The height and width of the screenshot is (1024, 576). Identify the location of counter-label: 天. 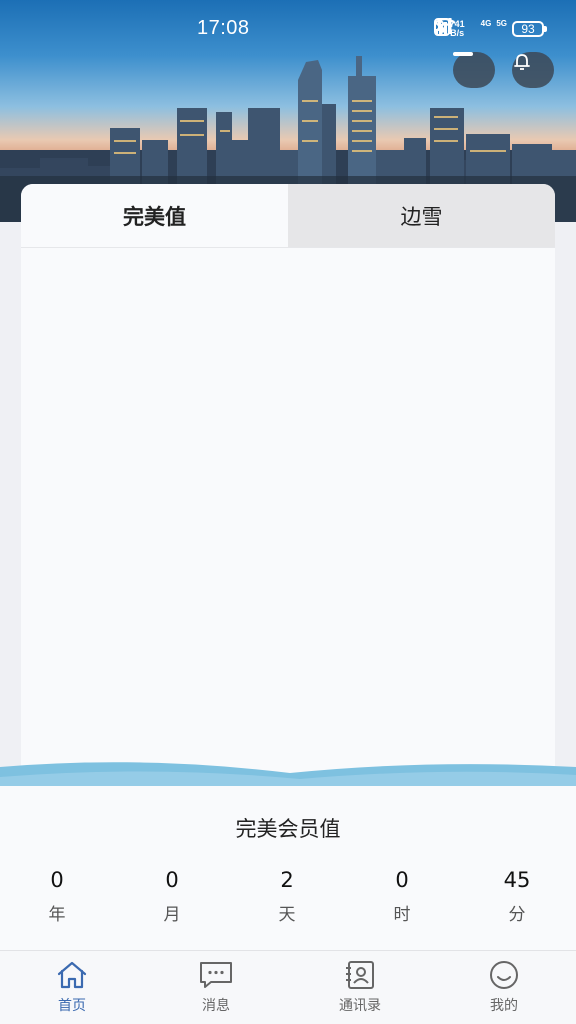
(287, 915).